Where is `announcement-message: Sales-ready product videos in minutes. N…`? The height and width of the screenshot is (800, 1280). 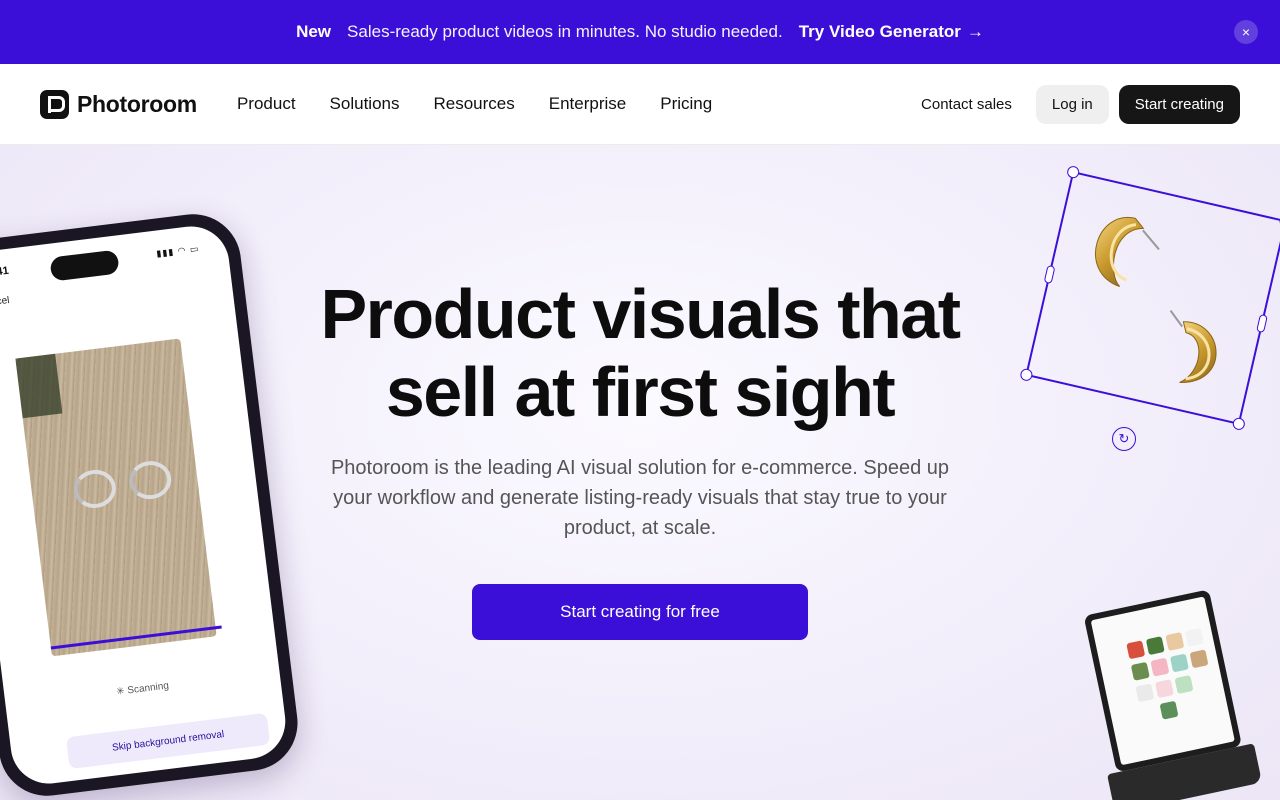
announcement-message: Sales-ready product videos in minutes. N… is located at coordinates (565, 31).